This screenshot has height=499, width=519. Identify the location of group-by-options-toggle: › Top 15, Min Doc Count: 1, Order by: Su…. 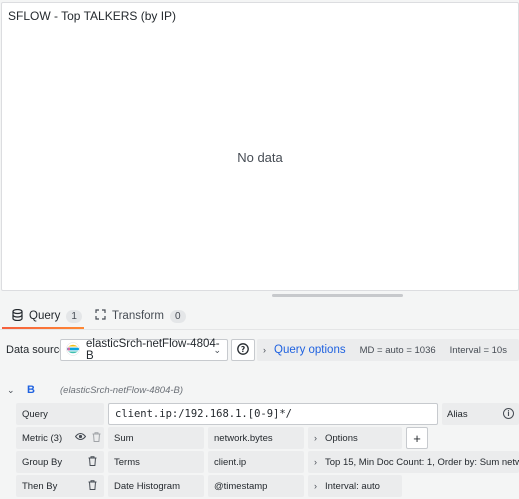
(413, 462).